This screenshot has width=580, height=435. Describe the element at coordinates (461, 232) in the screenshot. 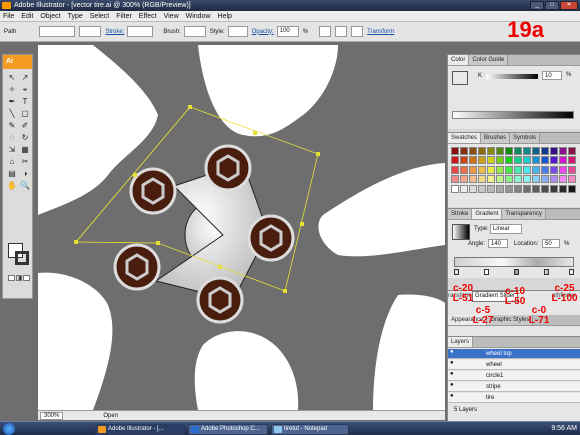

I see `gradient-preview-swatch` at that location.